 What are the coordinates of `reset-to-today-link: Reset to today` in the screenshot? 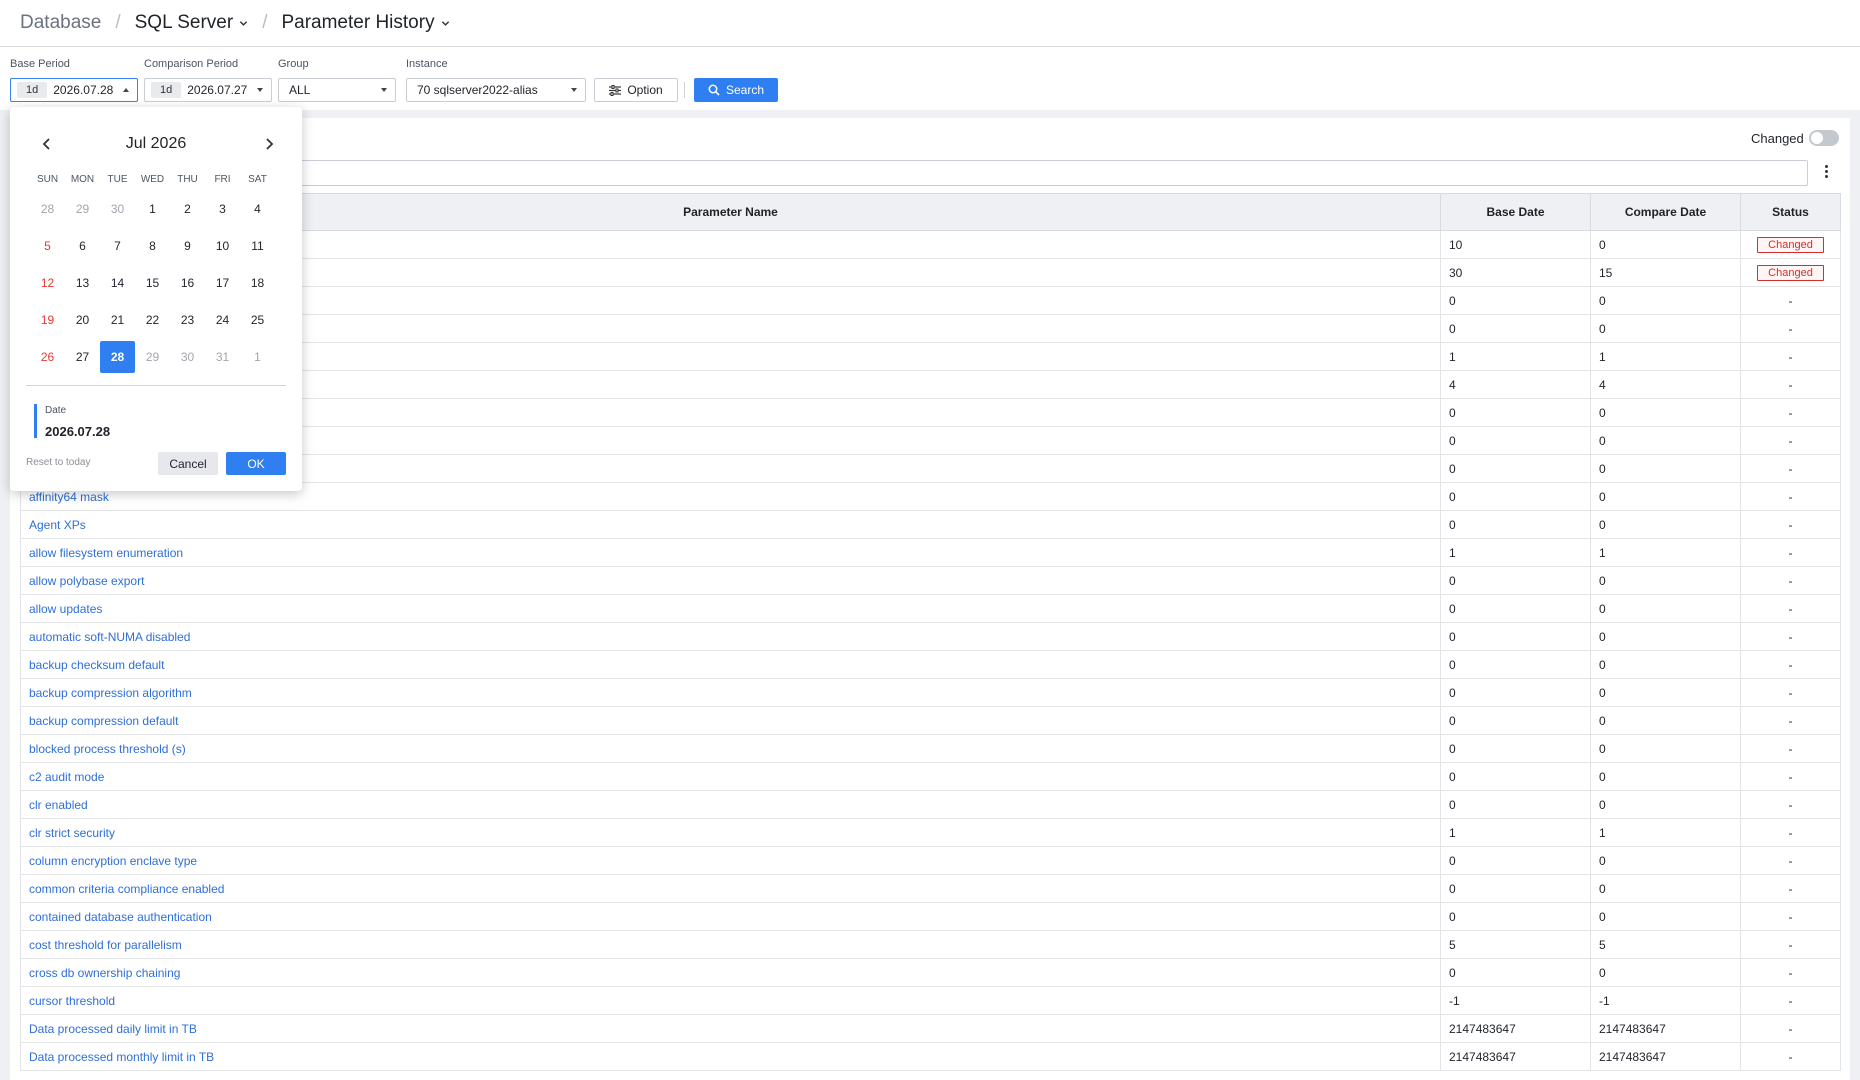 It's located at (58, 462).